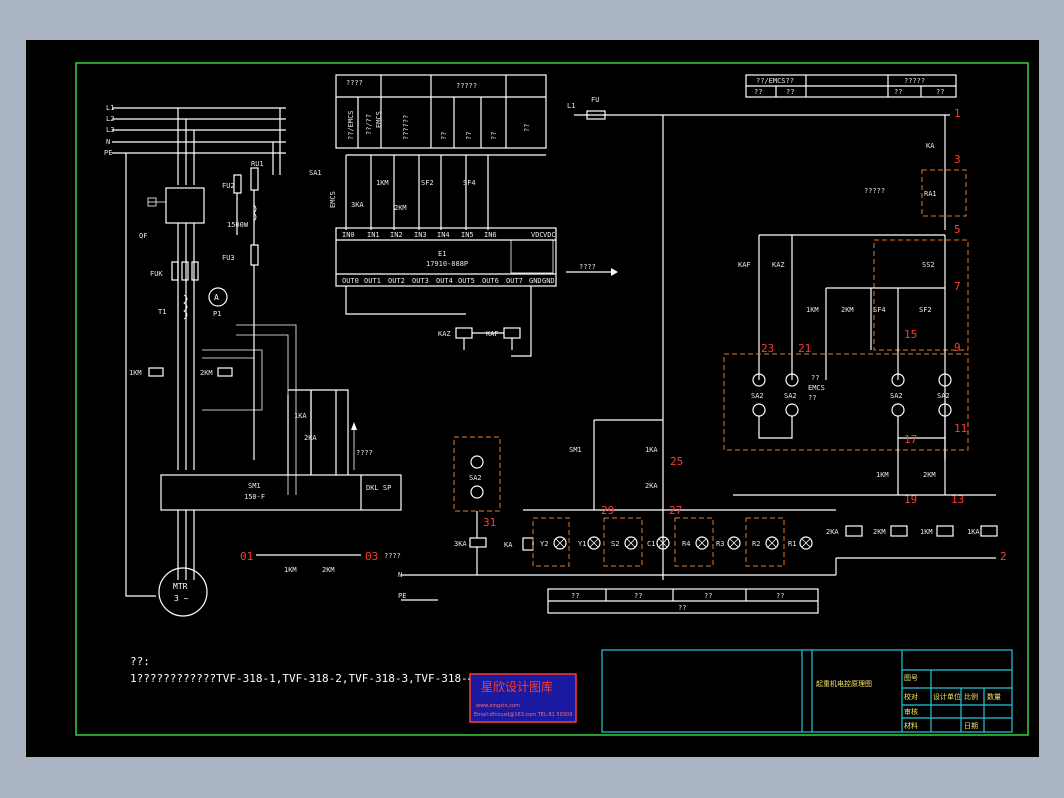  What do you see at coordinates (110, 130) in the screenshot?
I see `l3-label: L3` at bounding box center [110, 130].